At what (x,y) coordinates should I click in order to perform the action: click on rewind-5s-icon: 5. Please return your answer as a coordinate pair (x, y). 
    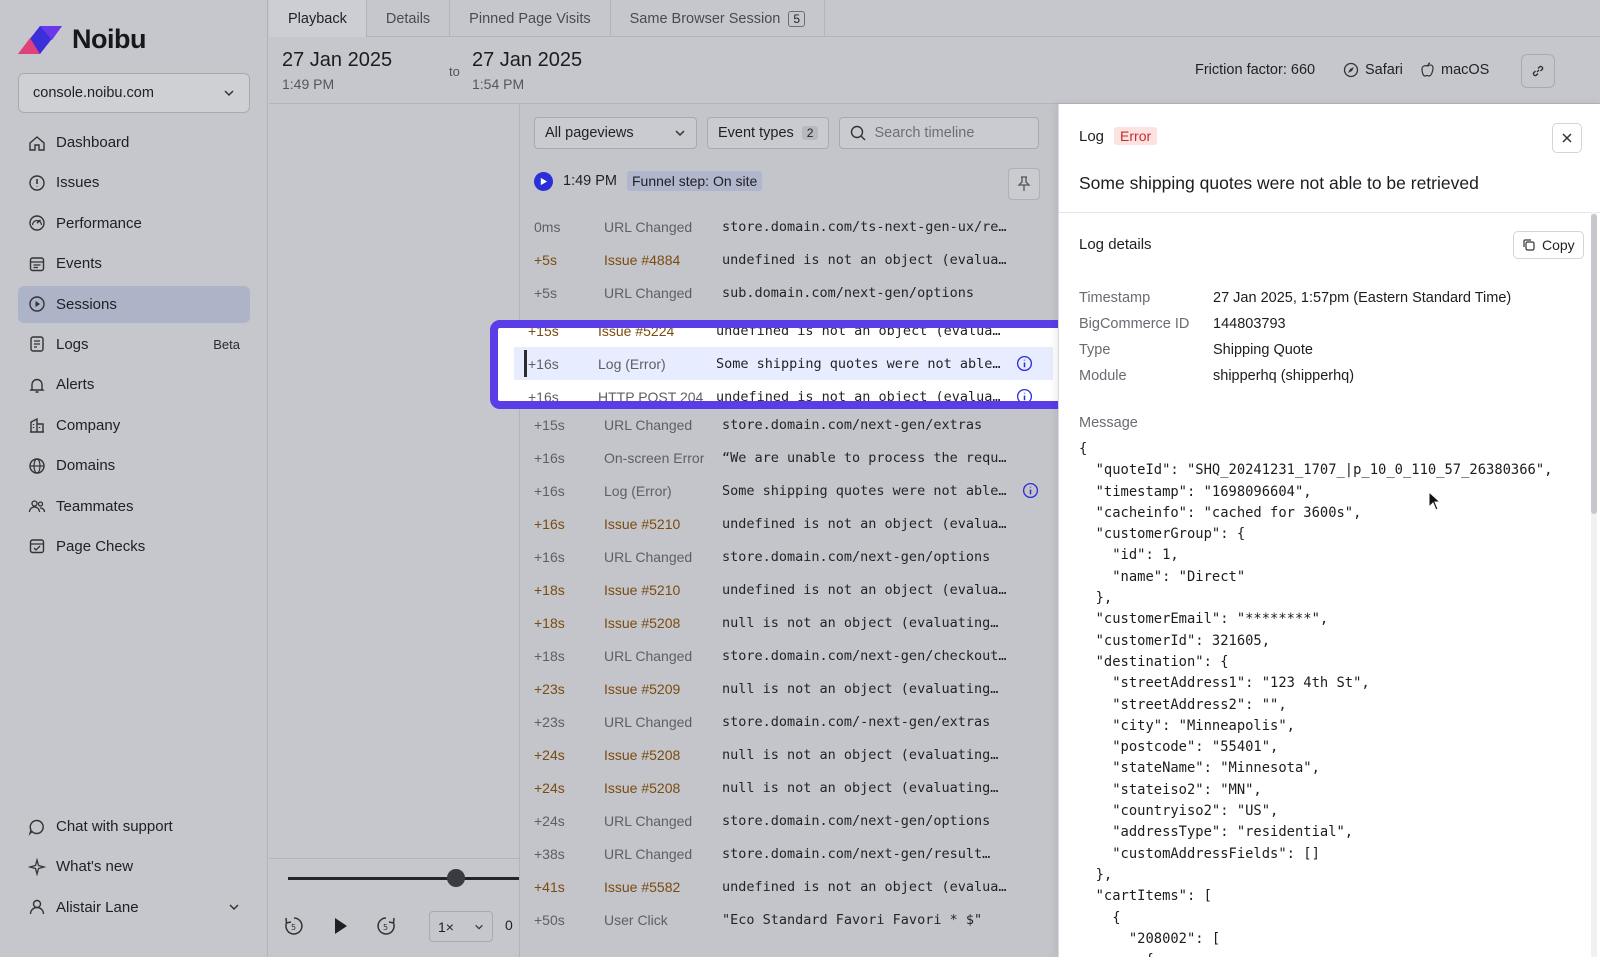
    Looking at the image, I should click on (294, 926).